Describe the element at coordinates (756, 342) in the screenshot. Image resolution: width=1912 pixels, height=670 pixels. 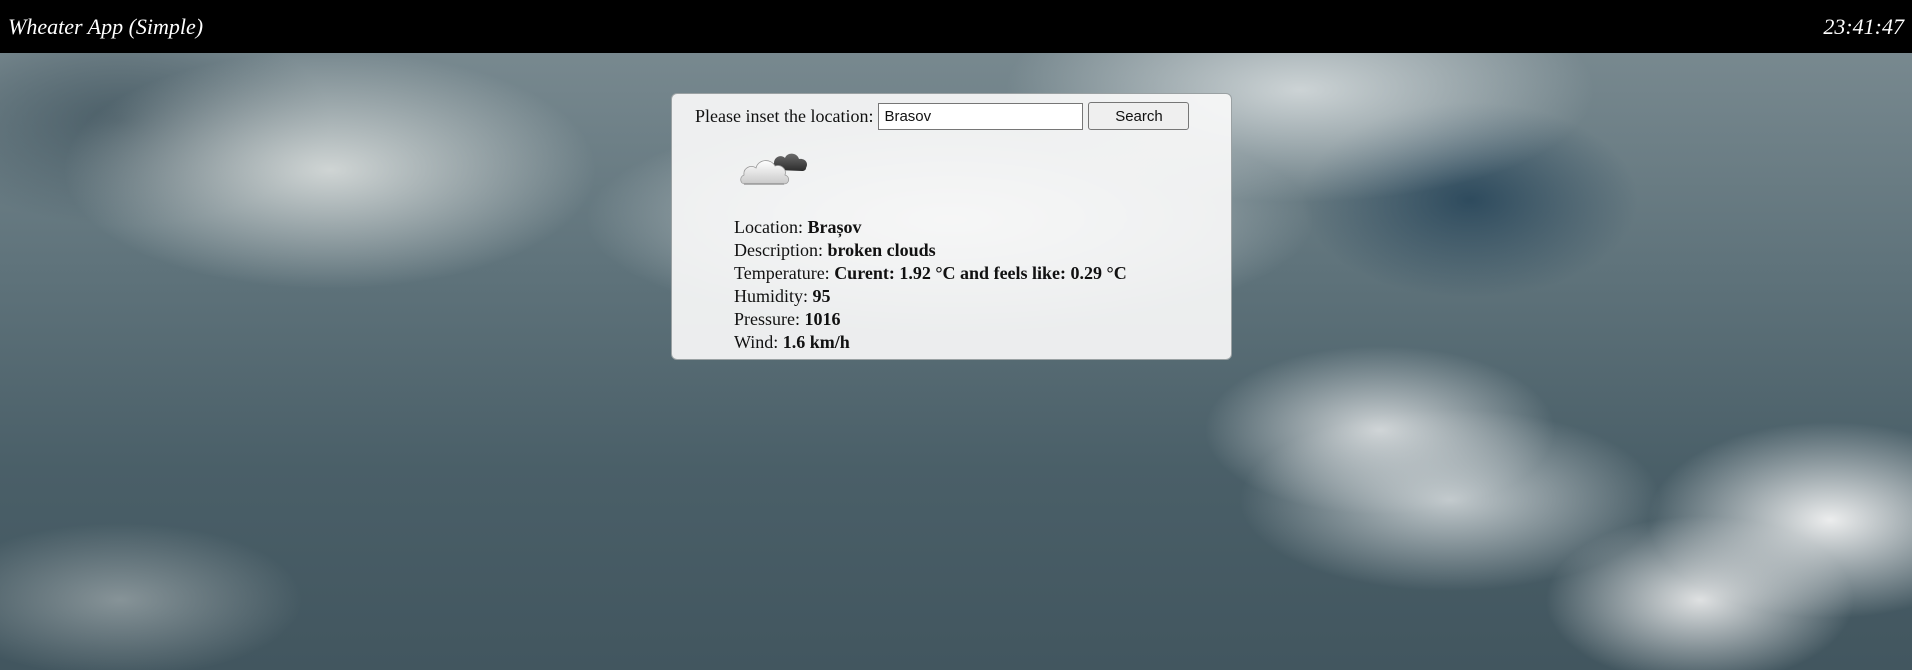
I see `wind-label: Wind:` at that location.